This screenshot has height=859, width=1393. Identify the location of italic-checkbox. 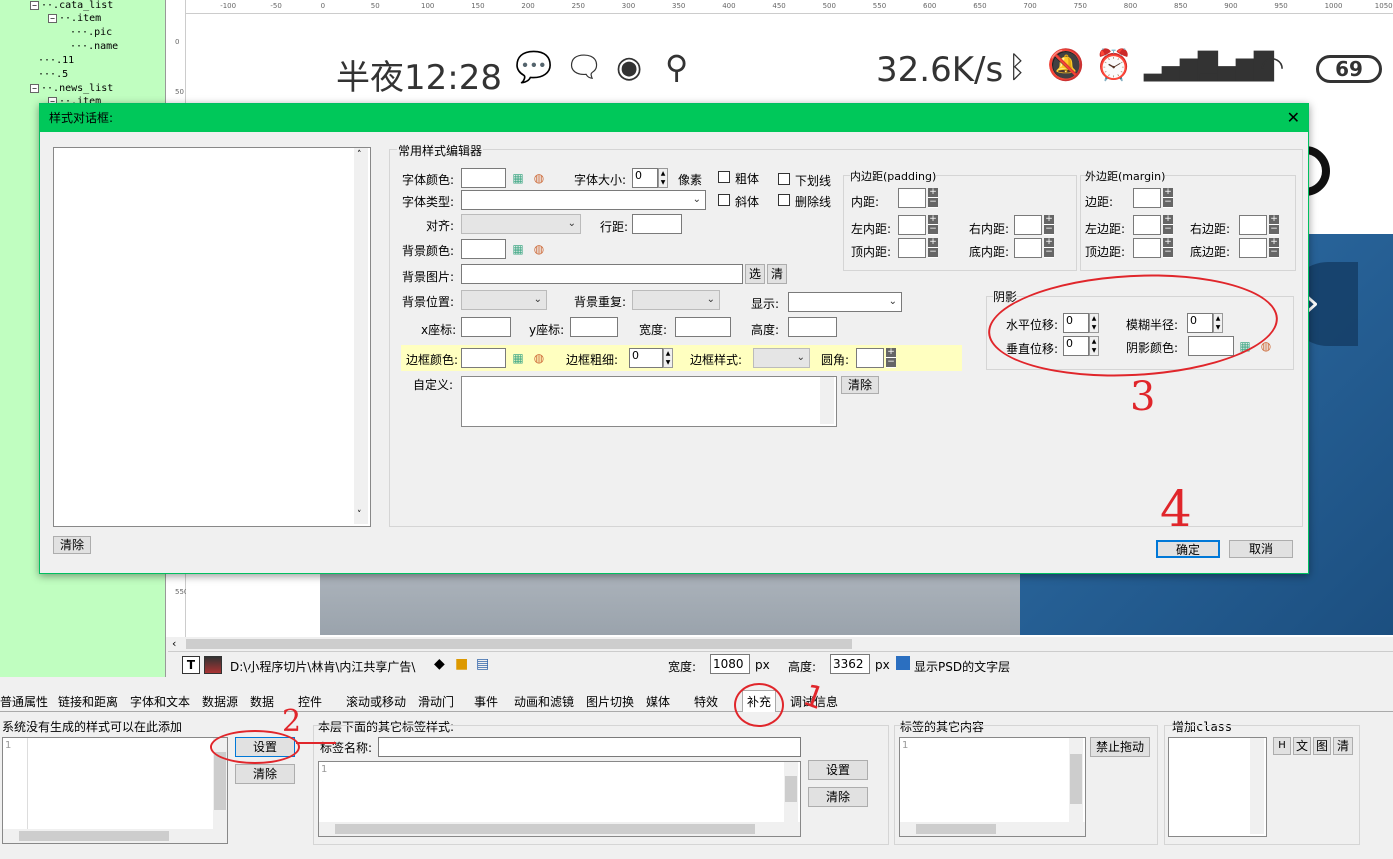
(724, 200).